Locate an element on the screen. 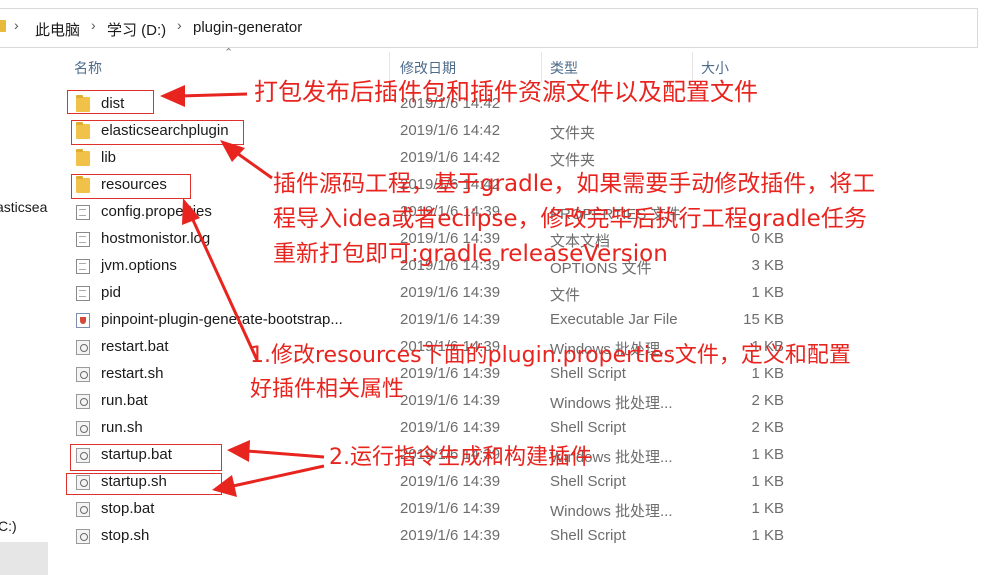 This screenshot has height=575, width=984. arrow-to-resources is located at coordinates (225, 290).